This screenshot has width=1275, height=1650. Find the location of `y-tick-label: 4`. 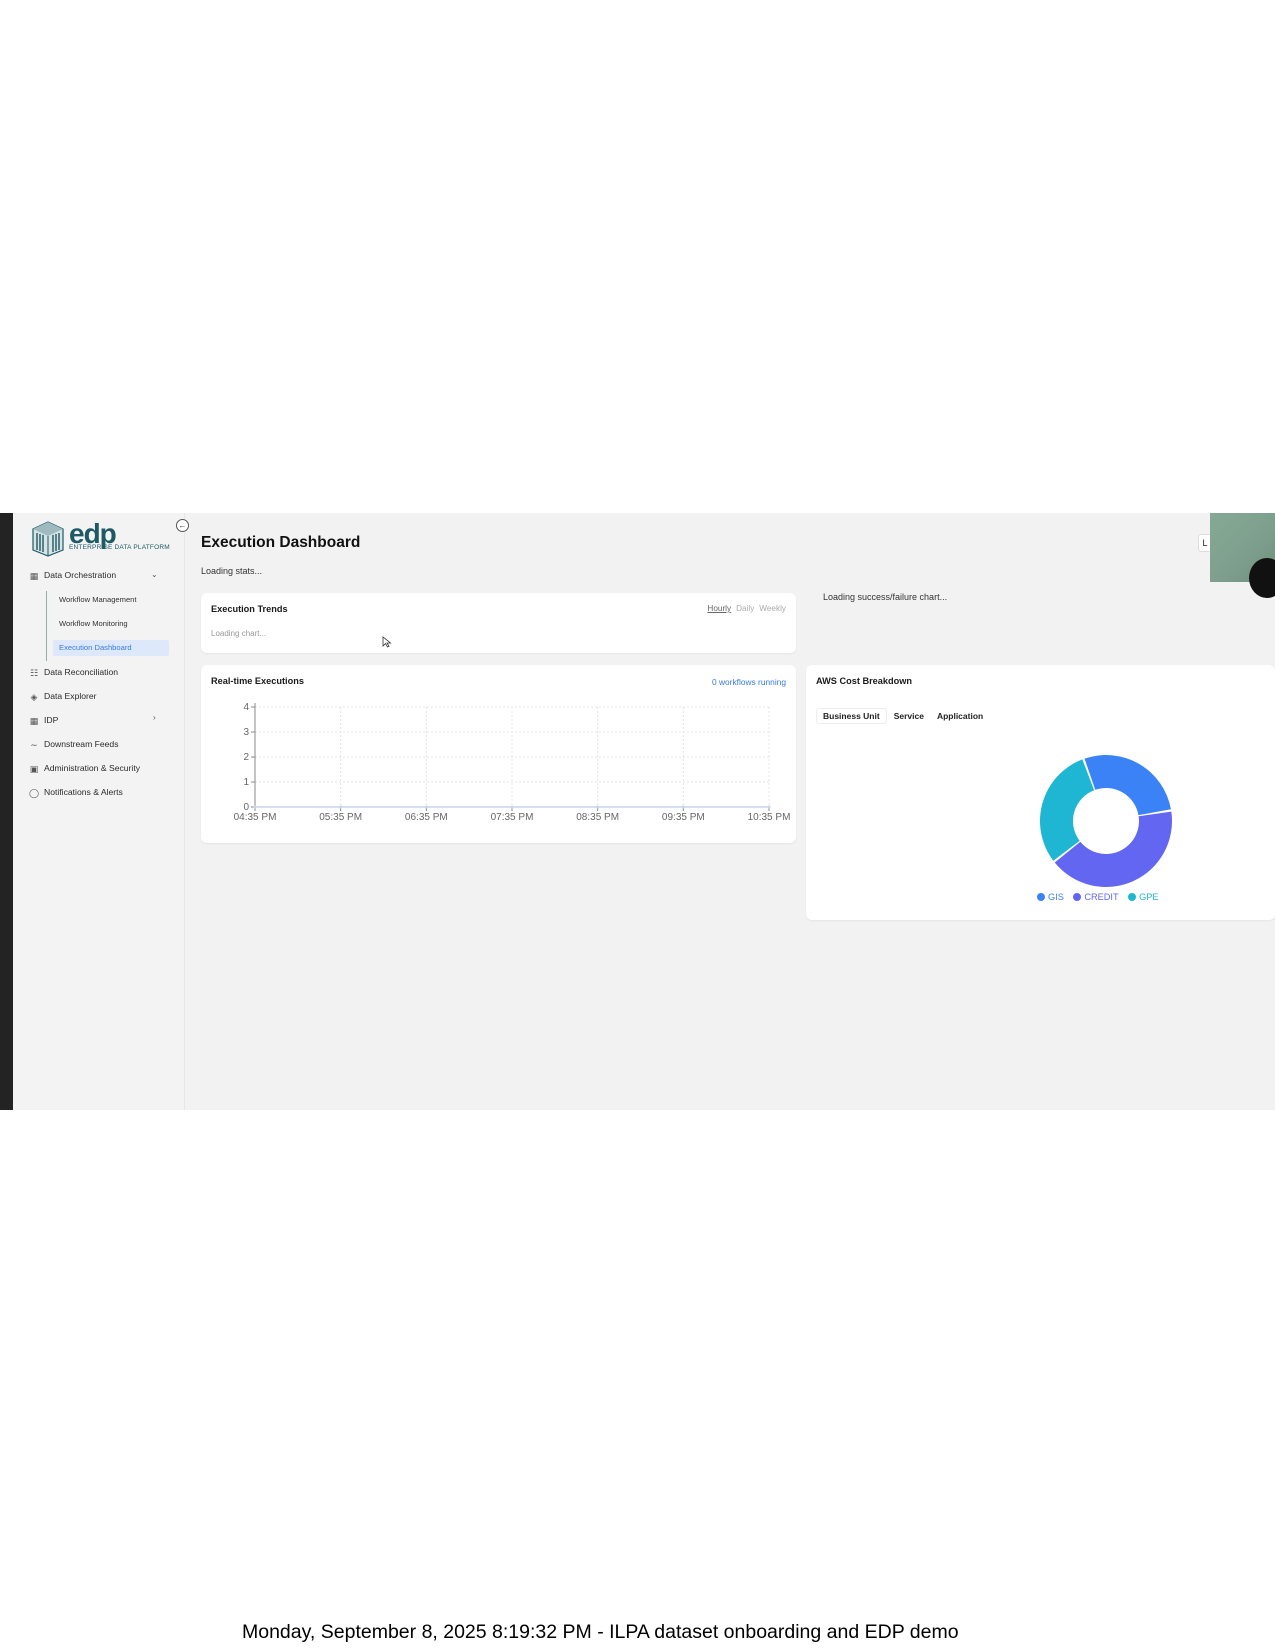

y-tick-label: 4 is located at coordinates (246, 707).